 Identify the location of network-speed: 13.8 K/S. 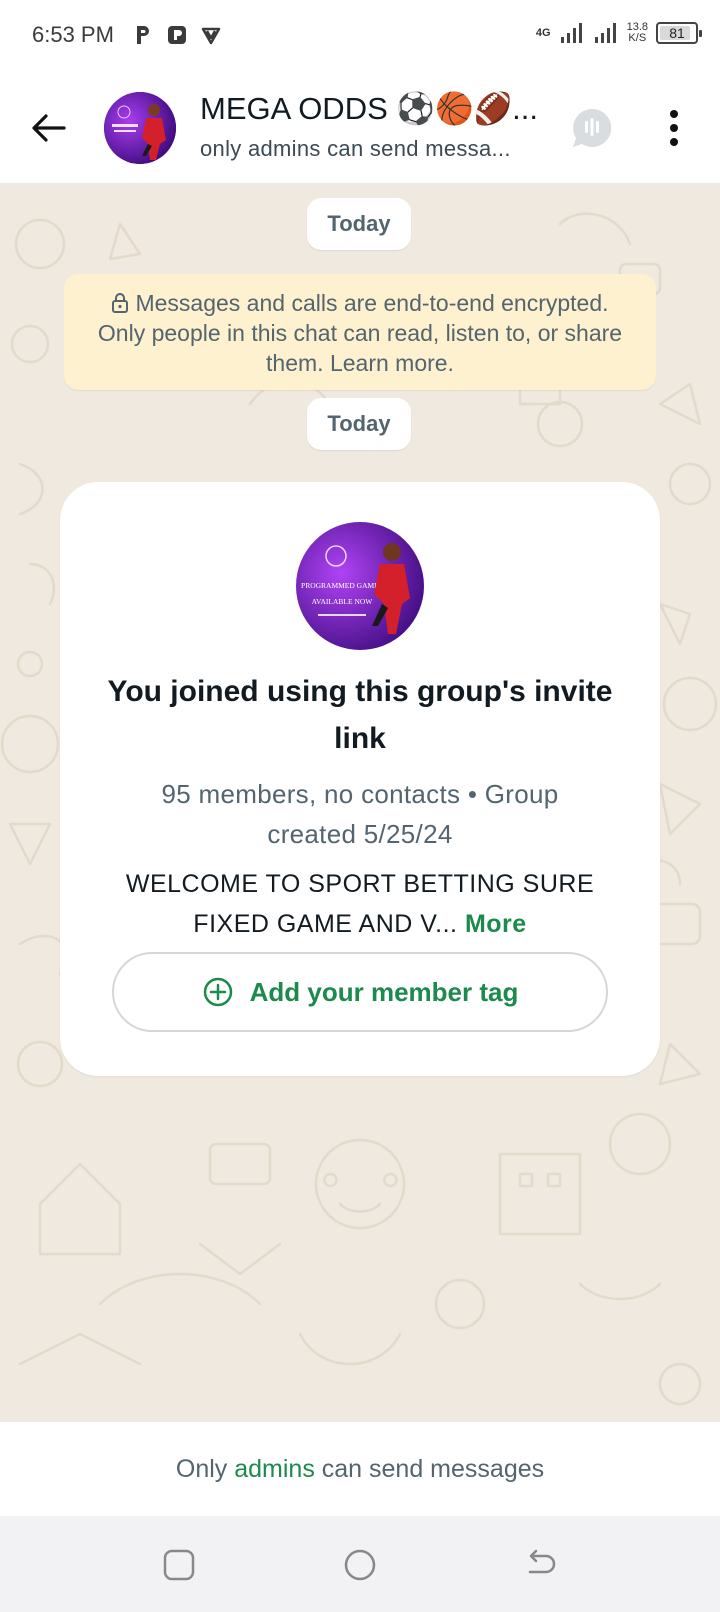
(637, 33).